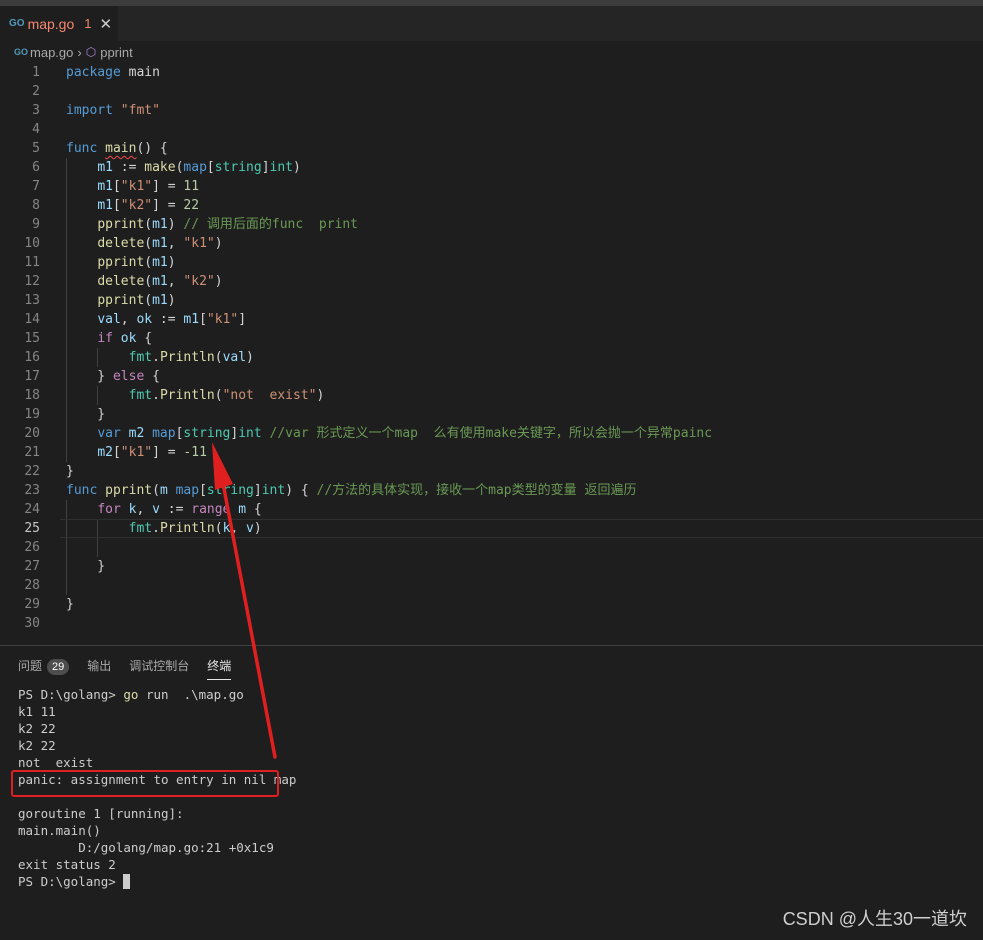  I want to click on watermark: CSDN @人生30一道坎, so click(874, 919).